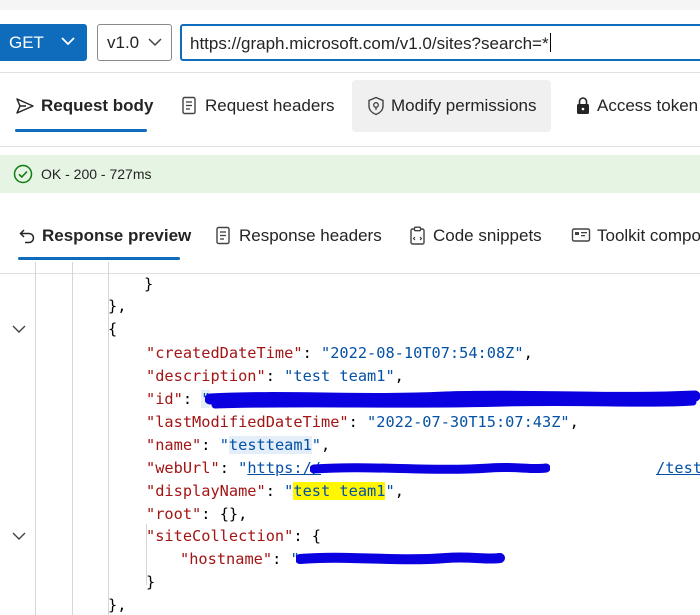 This screenshot has width=700, height=615. Describe the element at coordinates (298, 236) in the screenshot. I see `tab-response-headers: Response headers` at that location.